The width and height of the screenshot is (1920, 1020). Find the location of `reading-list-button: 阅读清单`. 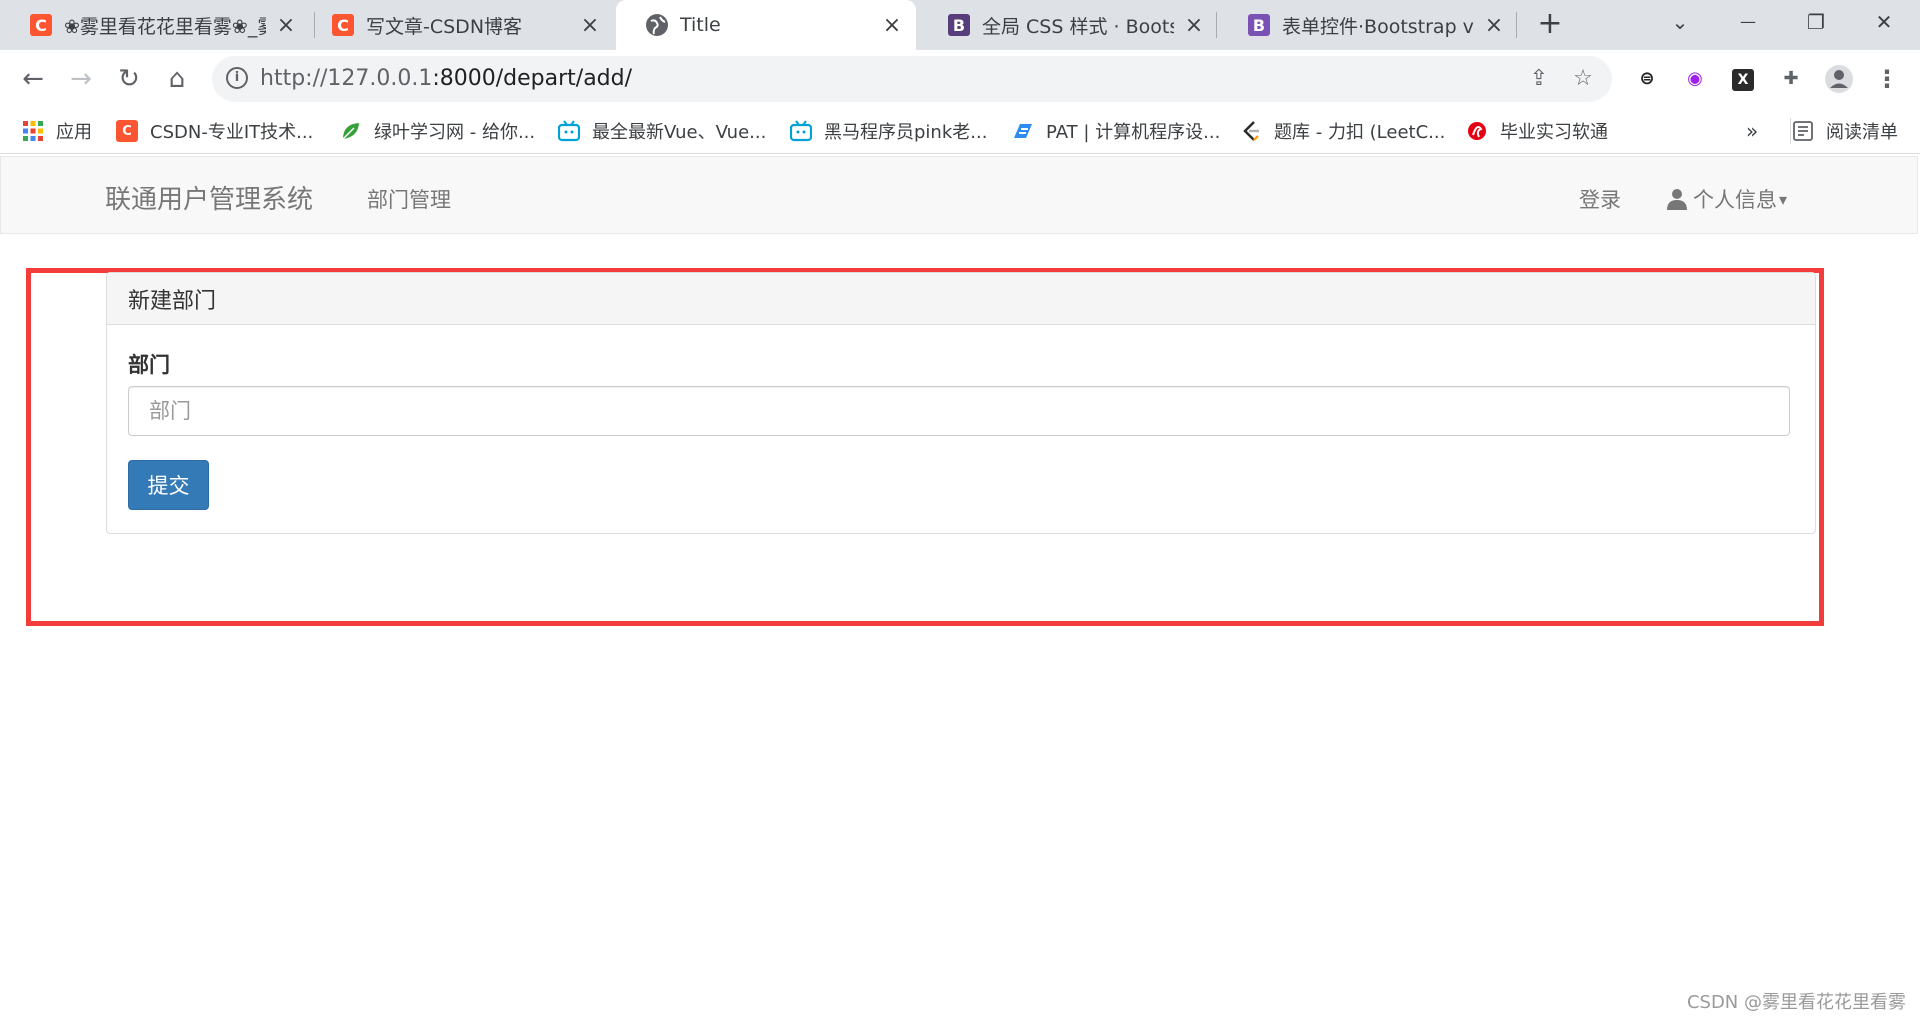

reading-list-button: 阅读清单 is located at coordinates (1845, 131).